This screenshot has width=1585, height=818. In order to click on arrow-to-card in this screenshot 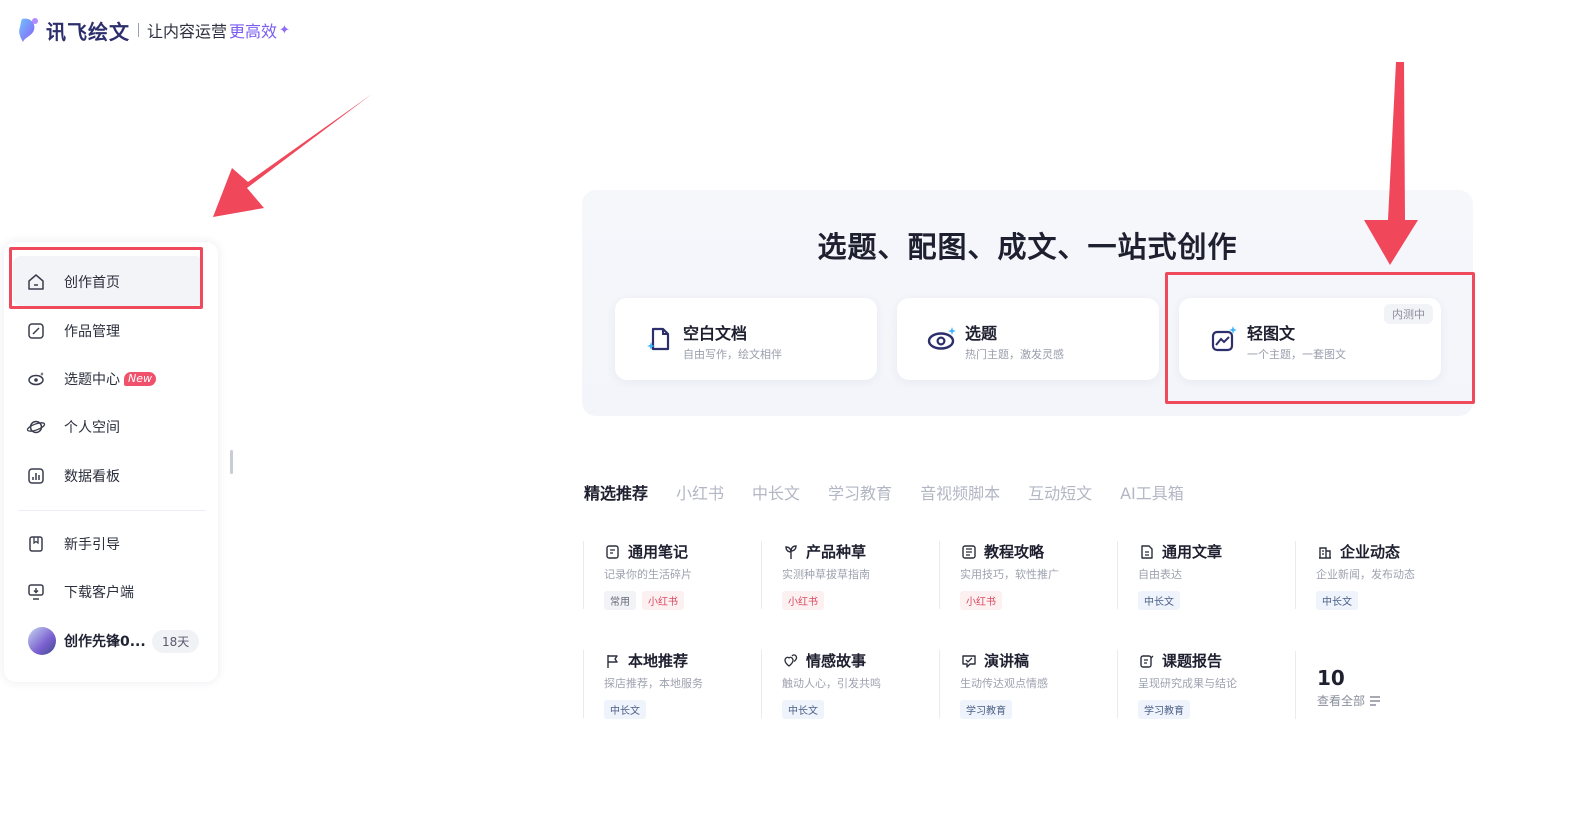, I will do `click(1391, 163)`.